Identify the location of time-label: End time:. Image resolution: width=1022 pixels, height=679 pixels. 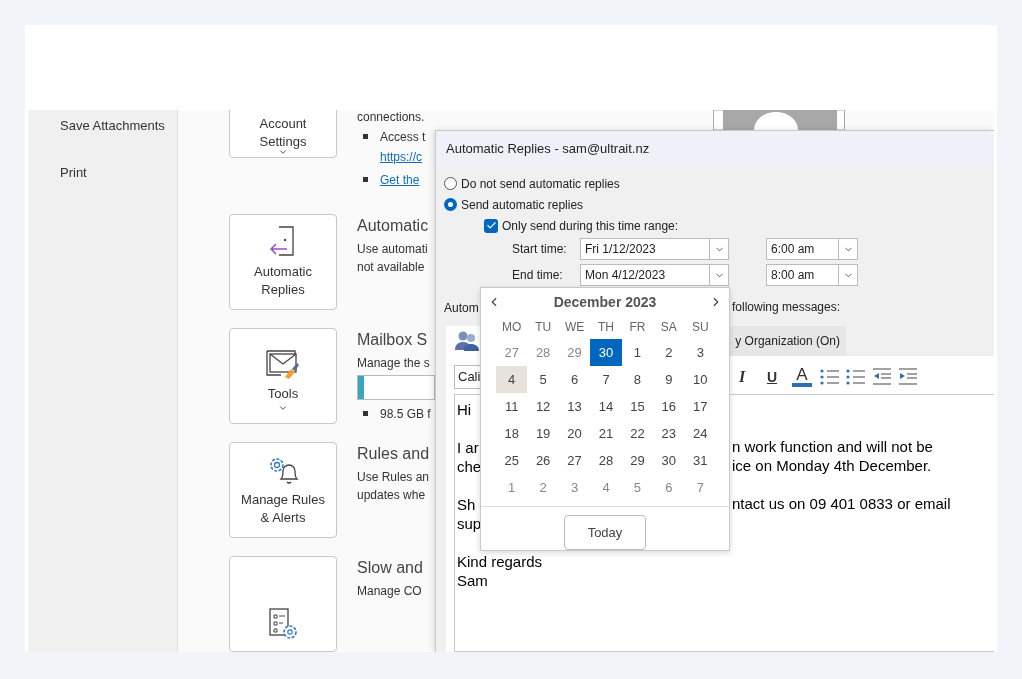
(538, 275).